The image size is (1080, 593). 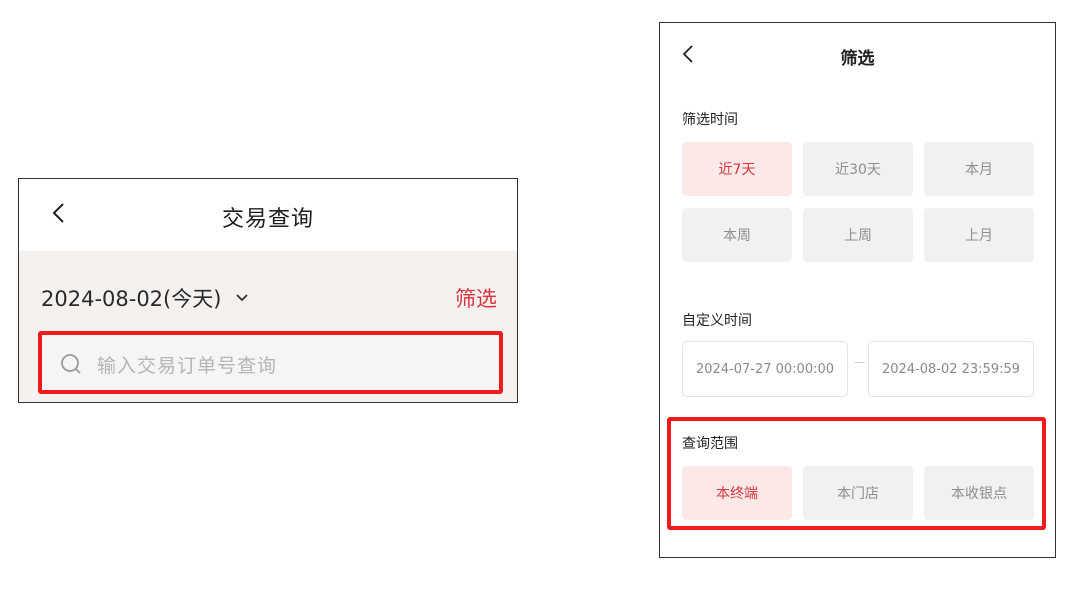 I want to click on page-title: 交易查询, so click(x=267, y=219).